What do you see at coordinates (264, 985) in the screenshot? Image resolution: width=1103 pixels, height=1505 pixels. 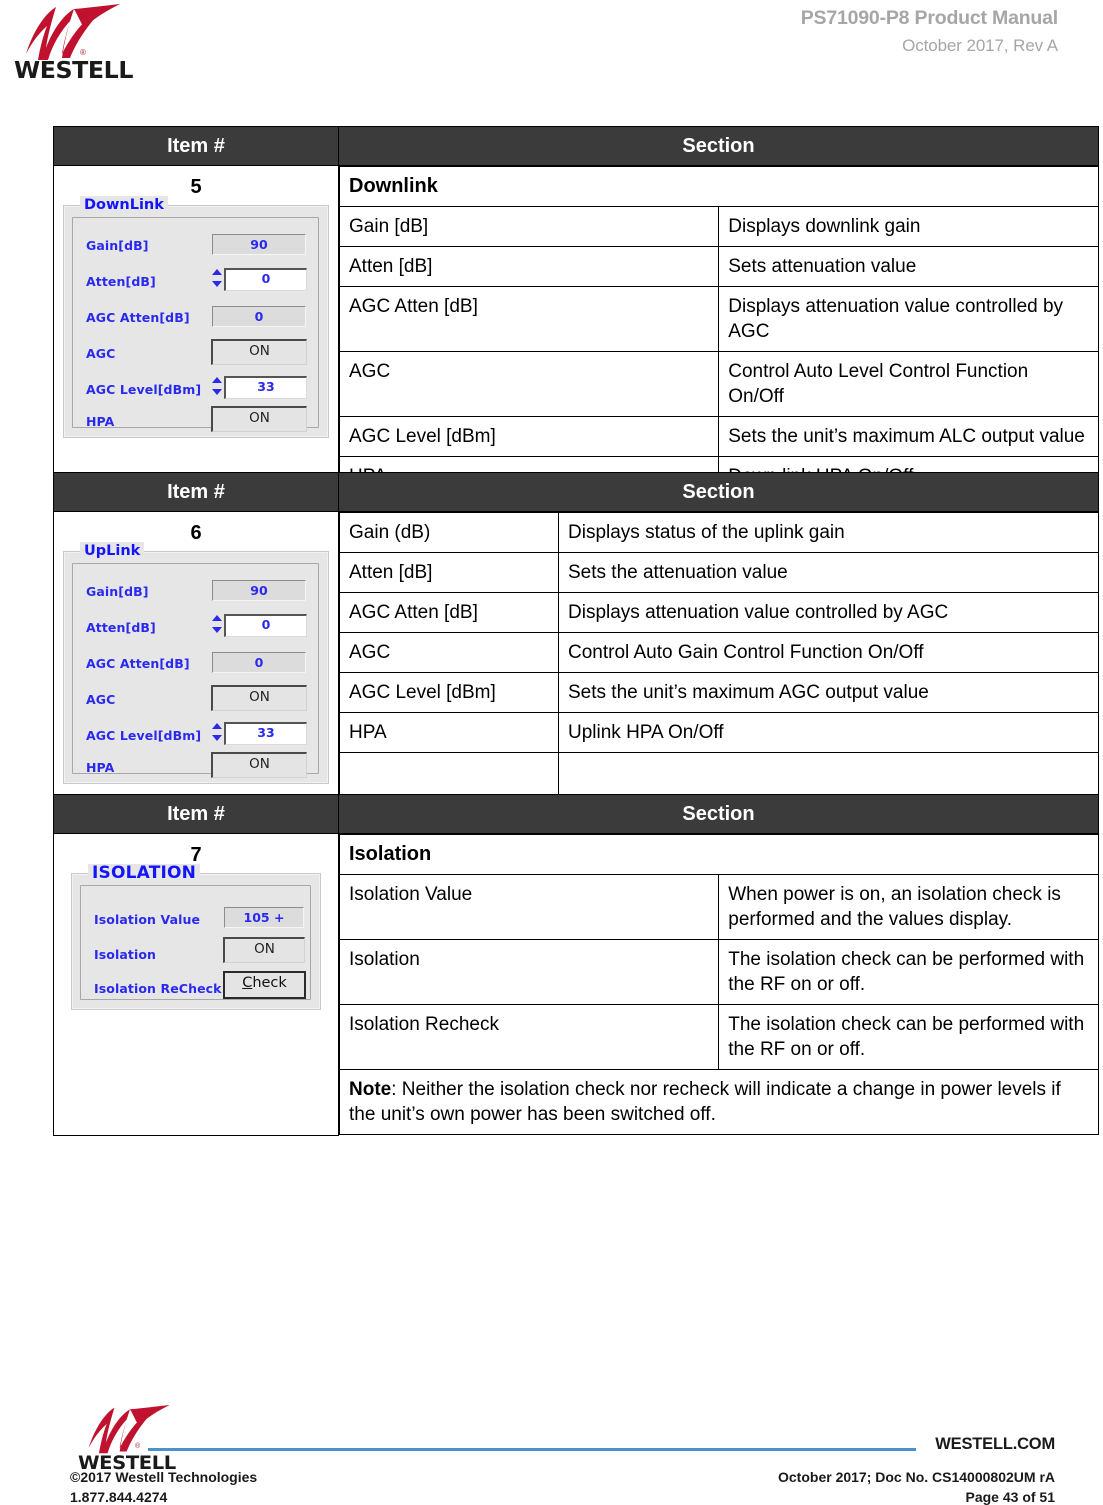 I see `isolation-check-button: Check` at bounding box center [264, 985].